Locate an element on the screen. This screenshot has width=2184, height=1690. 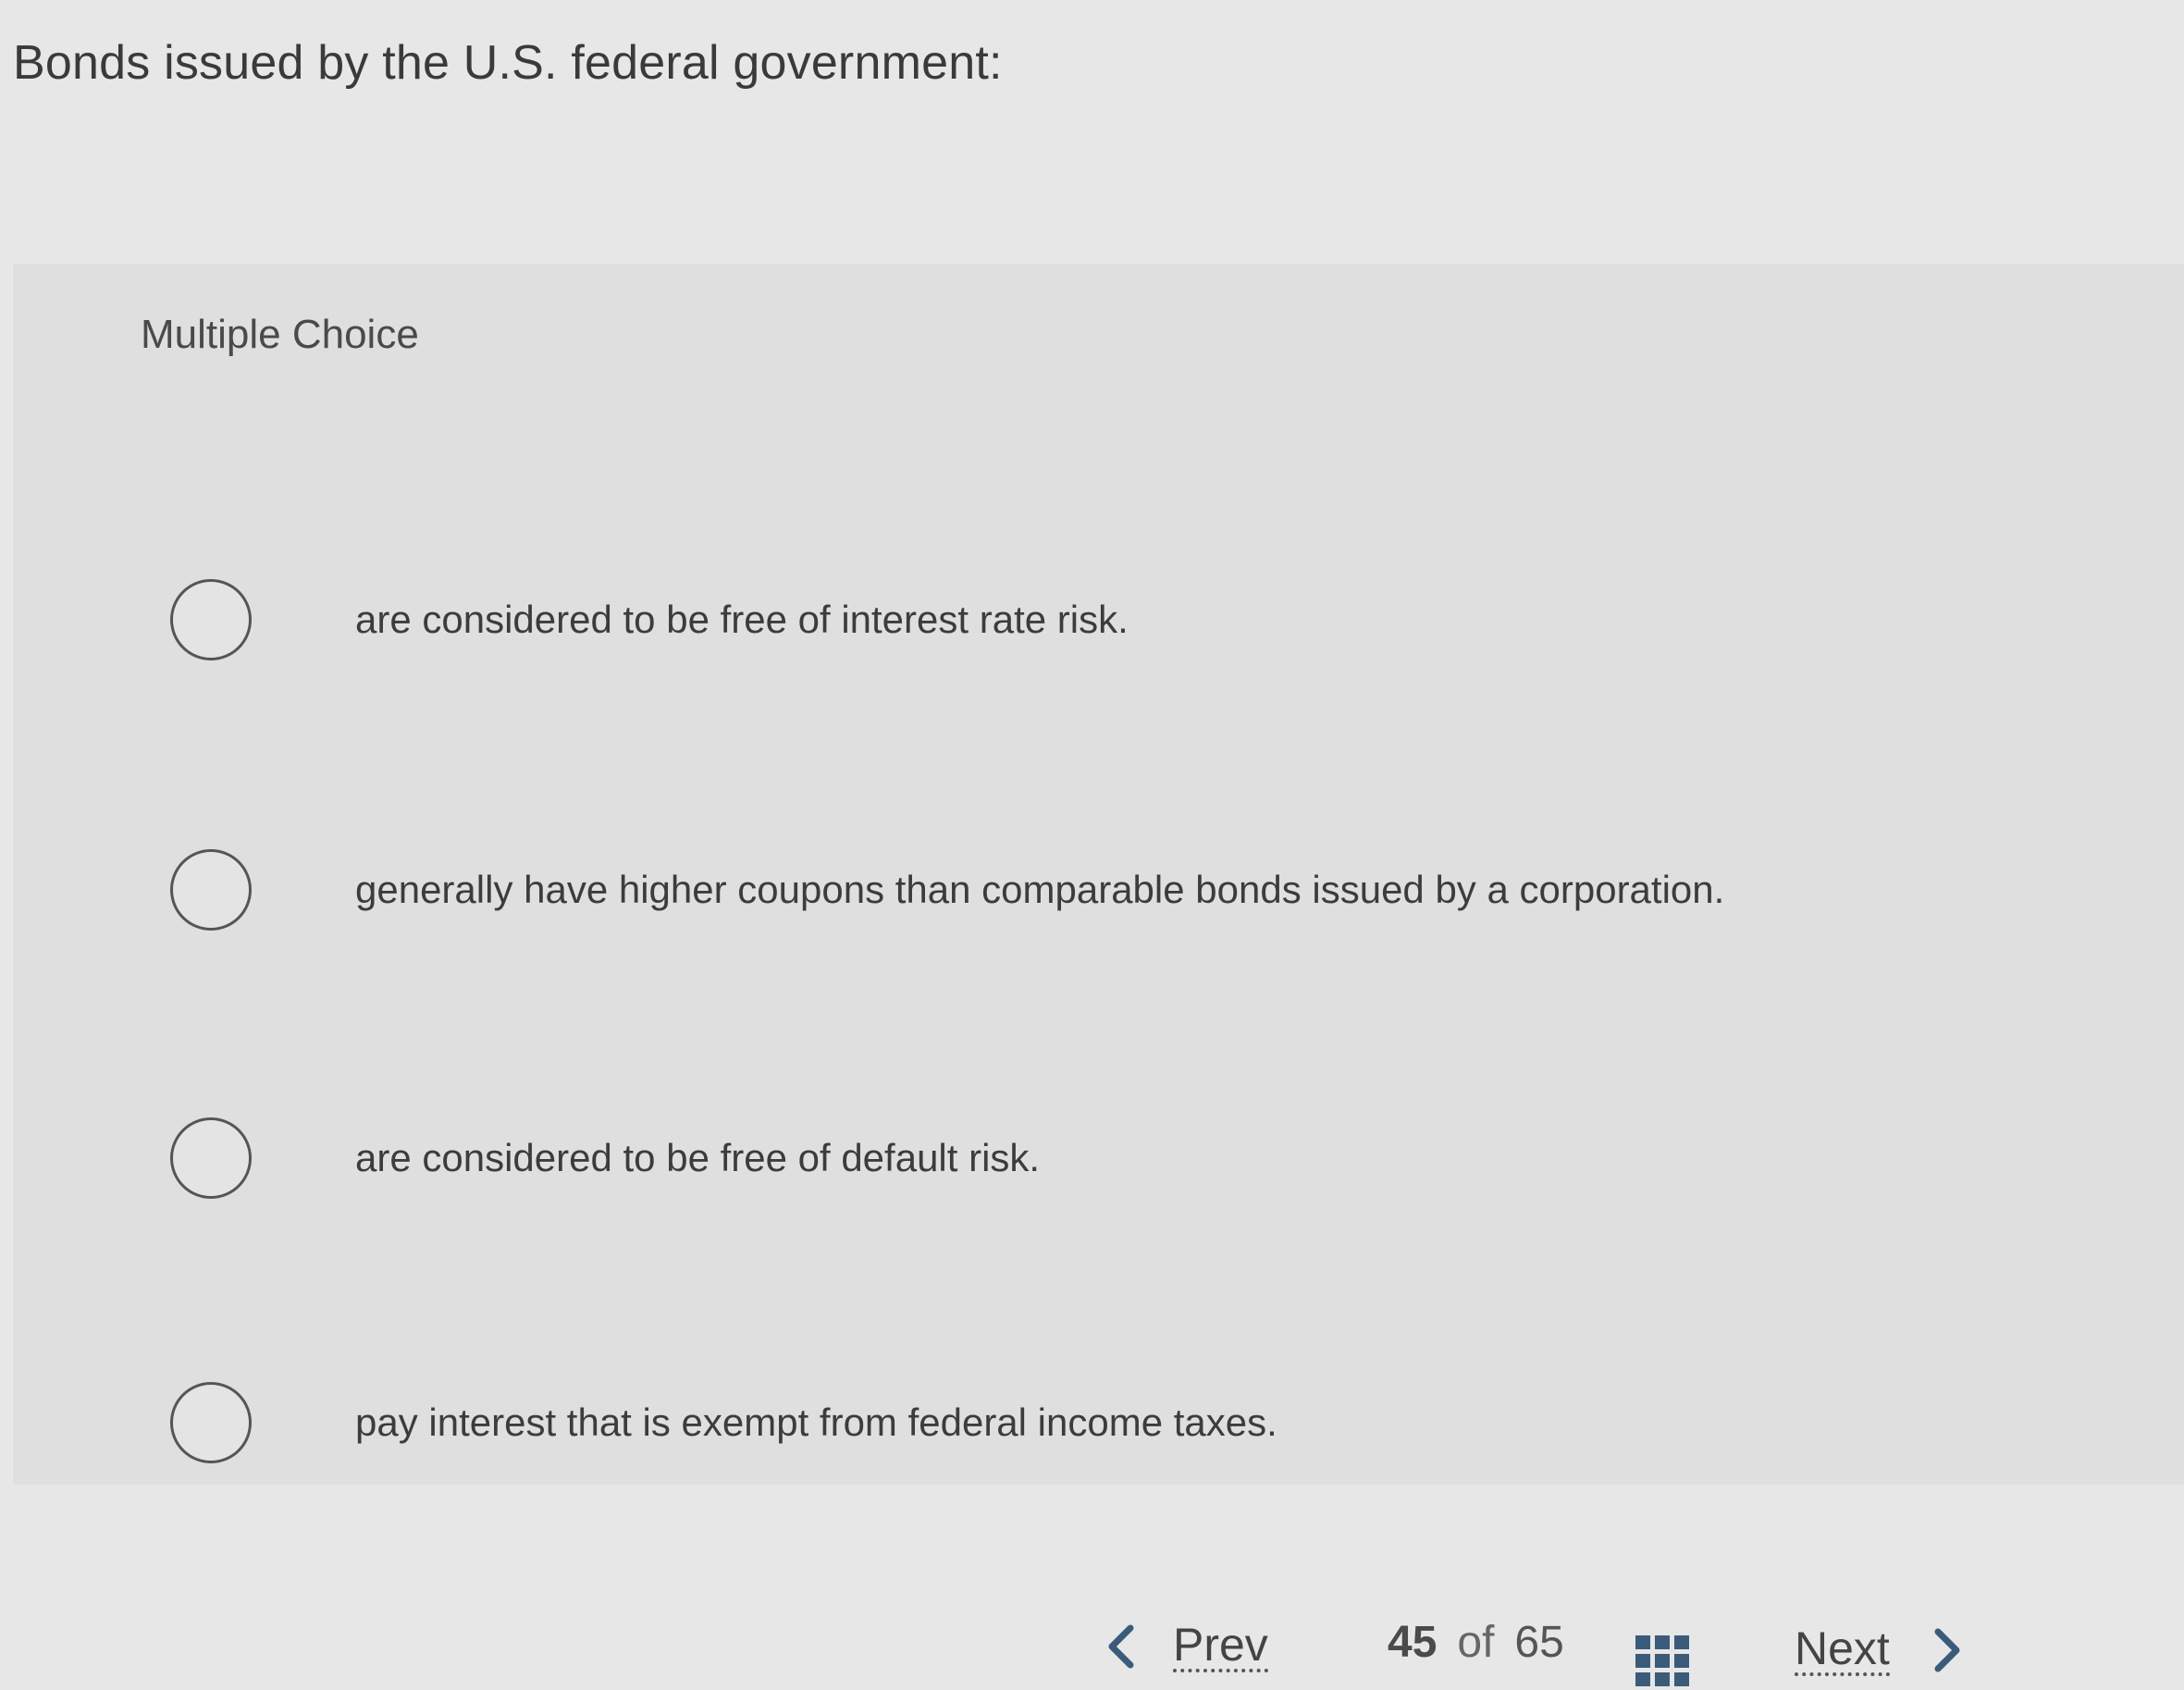
grid-icon is located at coordinates (1662, 1661).